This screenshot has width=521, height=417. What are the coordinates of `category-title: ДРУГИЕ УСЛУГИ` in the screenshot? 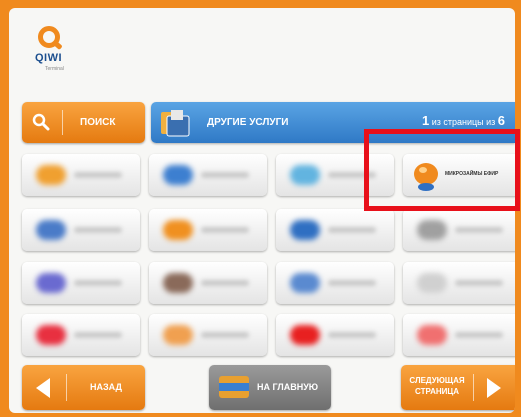 It's located at (248, 122).